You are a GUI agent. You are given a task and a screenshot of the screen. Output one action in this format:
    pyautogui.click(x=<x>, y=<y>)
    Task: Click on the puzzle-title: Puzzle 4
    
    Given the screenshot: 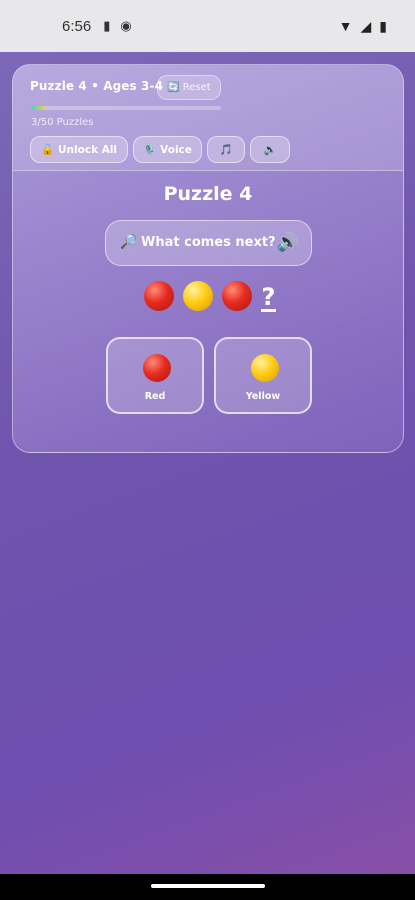 What is the action you would take?
    pyautogui.click(x=208, y=194)
    